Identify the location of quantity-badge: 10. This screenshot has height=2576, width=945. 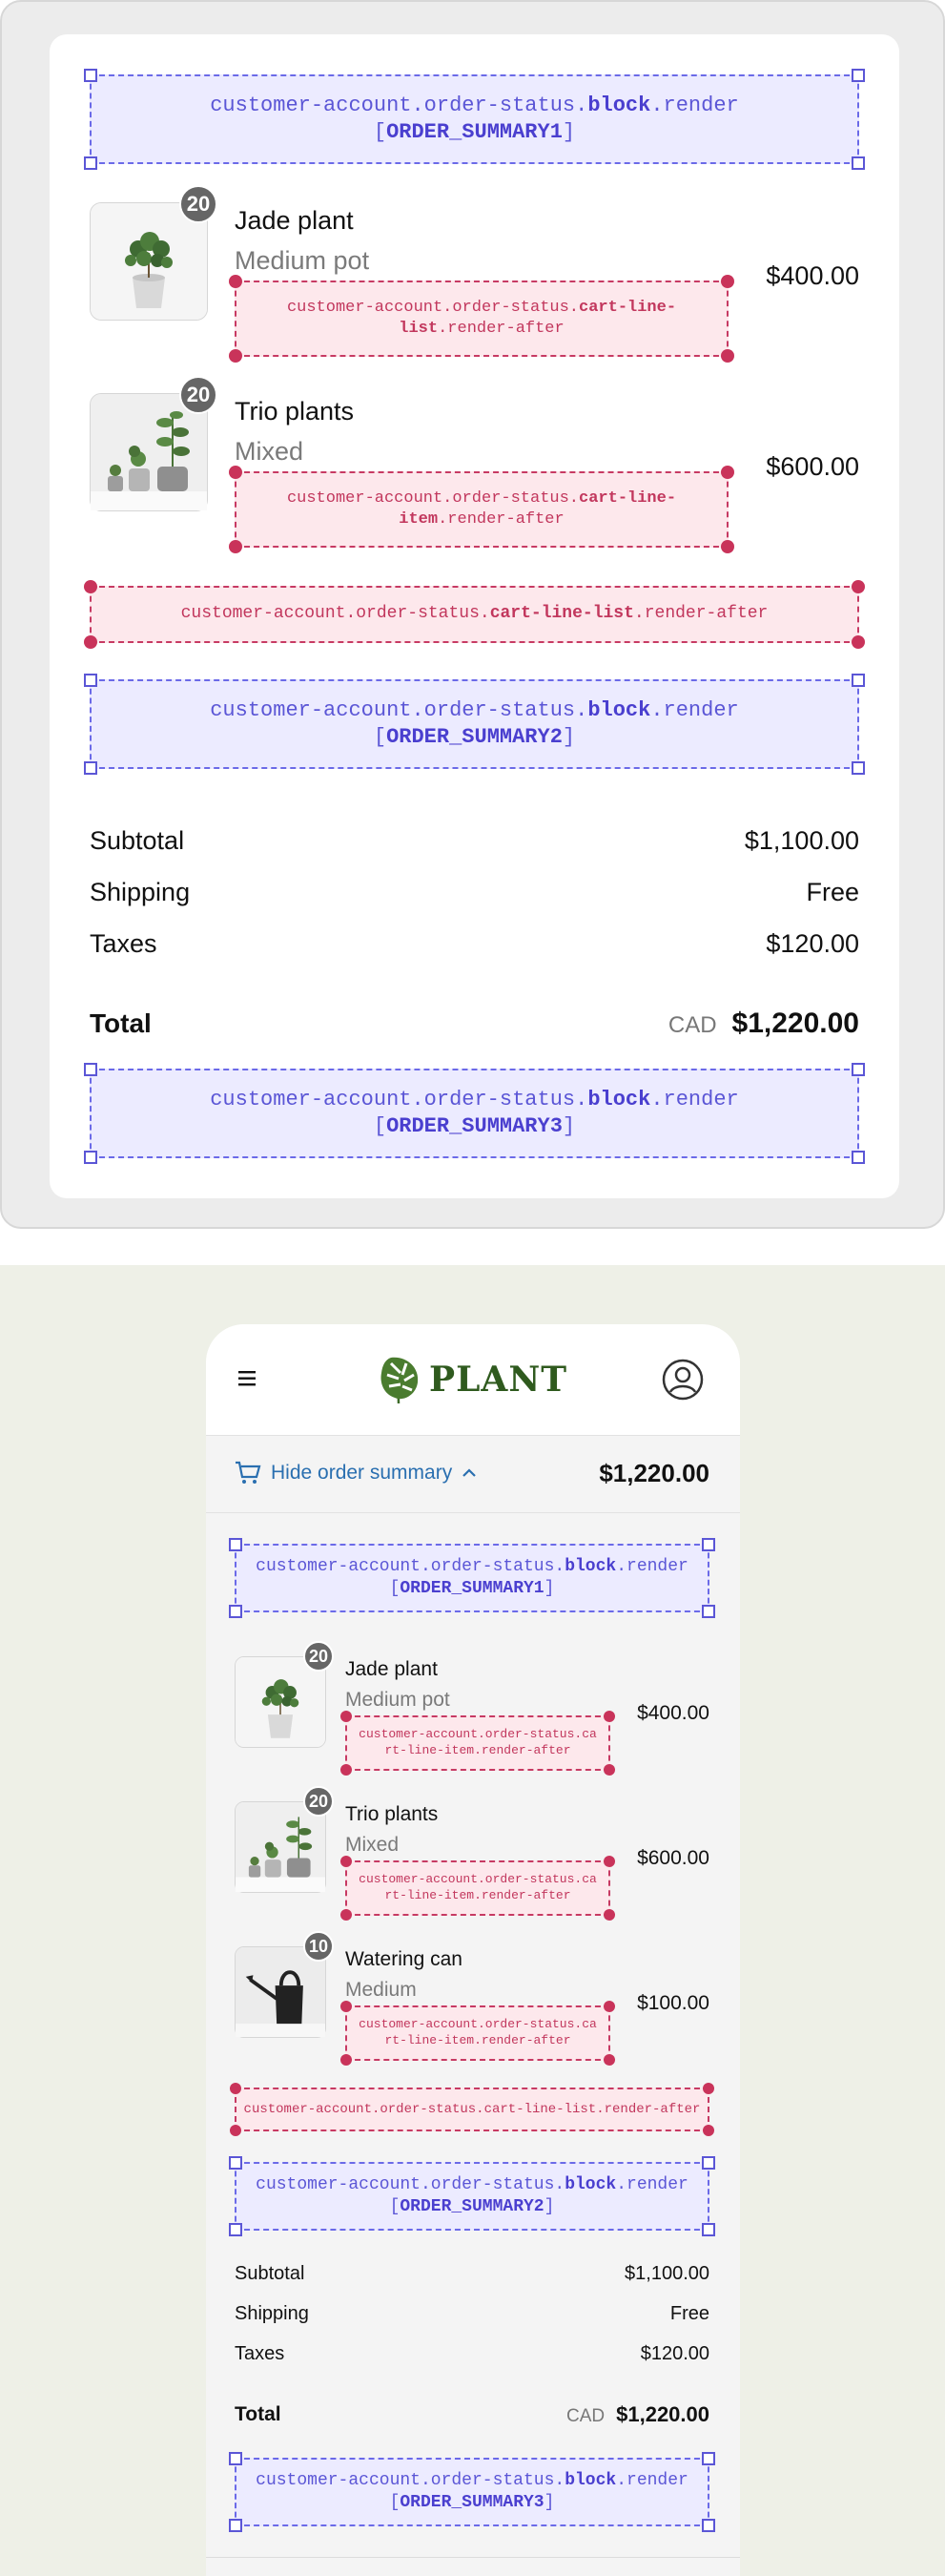
(318, 1946).